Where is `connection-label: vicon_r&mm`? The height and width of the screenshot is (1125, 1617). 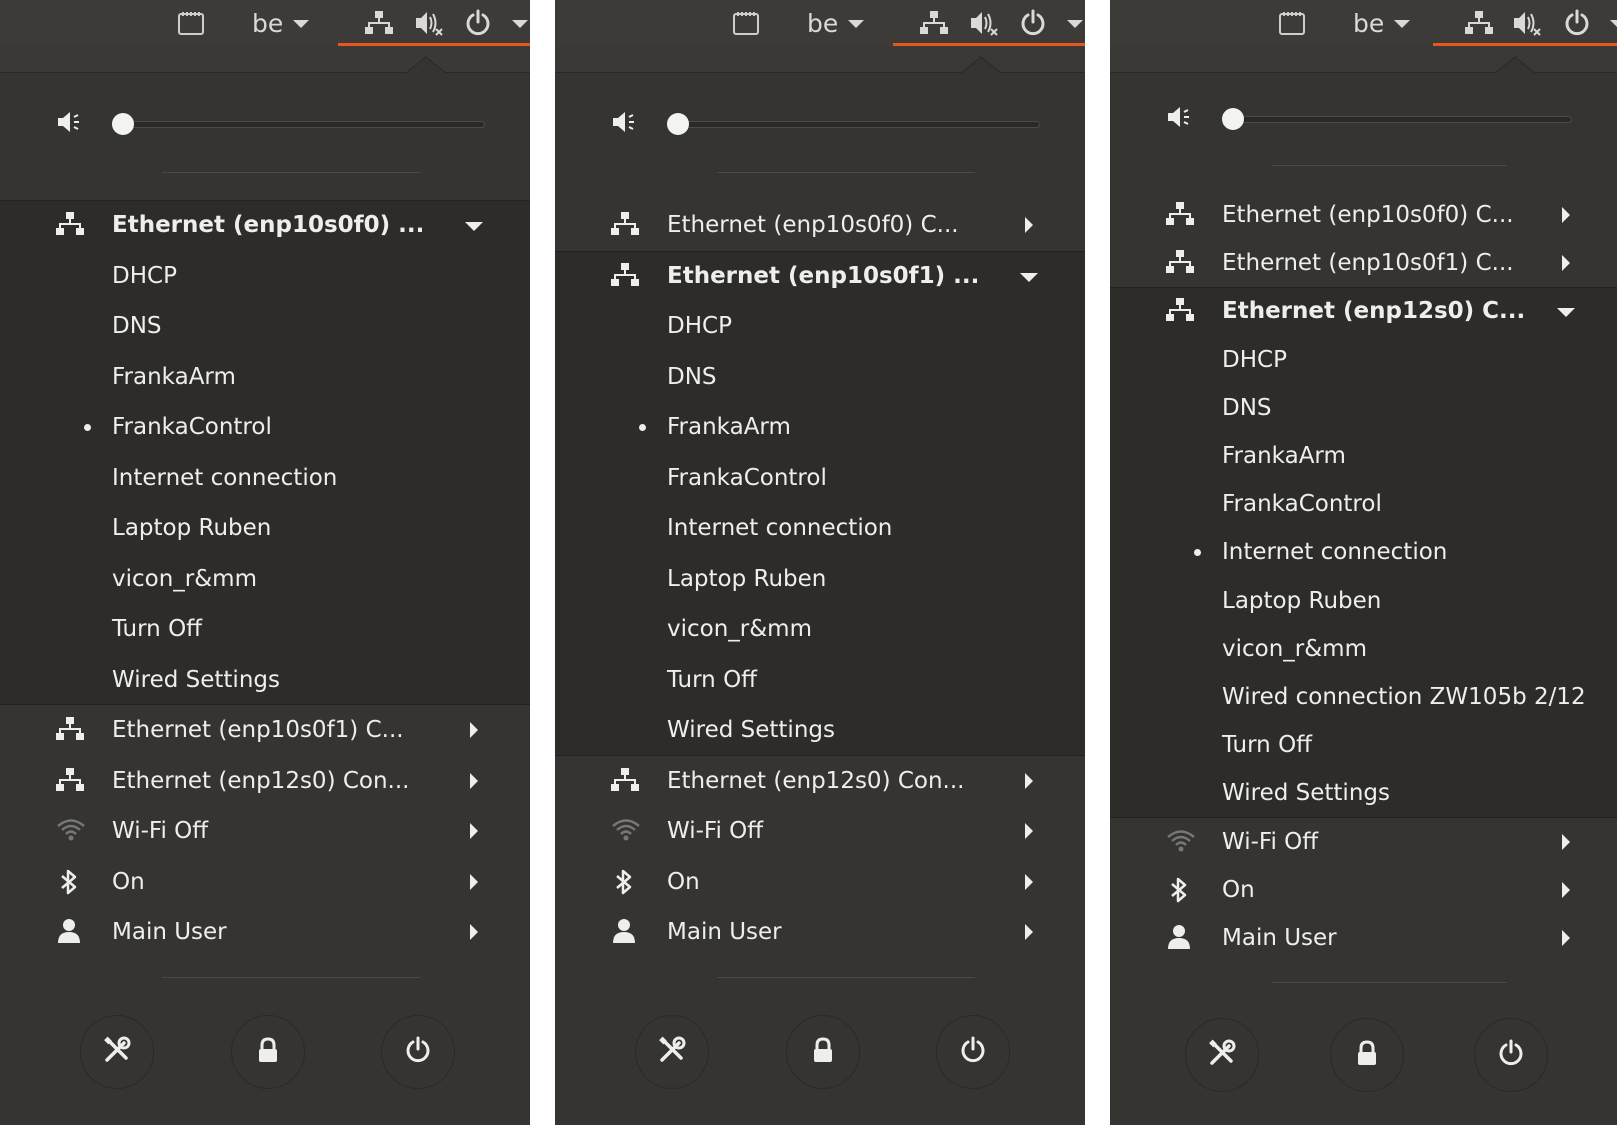
connection-label: vicon_r&mm is located at coordinates (1294, 648).